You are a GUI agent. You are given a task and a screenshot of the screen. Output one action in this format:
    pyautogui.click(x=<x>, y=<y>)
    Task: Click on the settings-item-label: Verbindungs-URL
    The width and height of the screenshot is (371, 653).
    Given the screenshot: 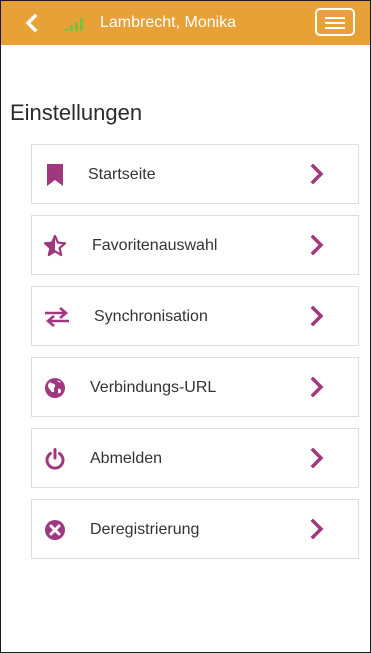 What is the action you would take?
    pyautogui.click(x=153, y=387)
    